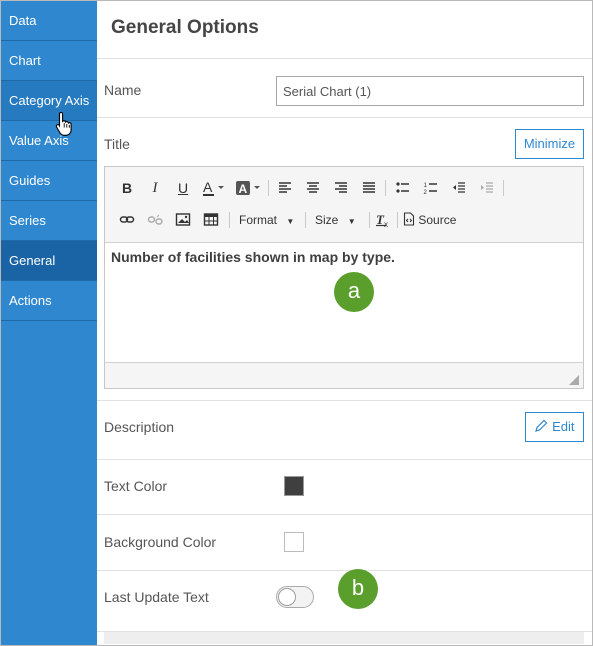  I want to click on description-label: Description, so click(139, 427).